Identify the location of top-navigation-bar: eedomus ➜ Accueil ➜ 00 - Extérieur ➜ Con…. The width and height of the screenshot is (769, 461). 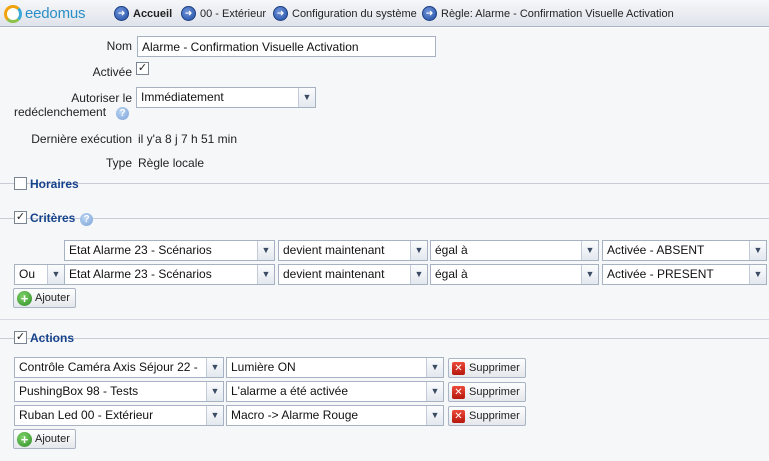
(384, 13).